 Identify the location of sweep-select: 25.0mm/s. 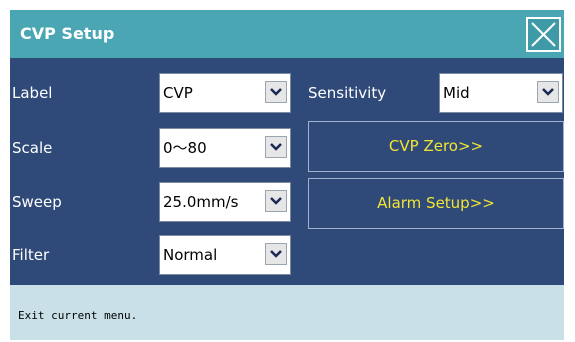
(225, 202).